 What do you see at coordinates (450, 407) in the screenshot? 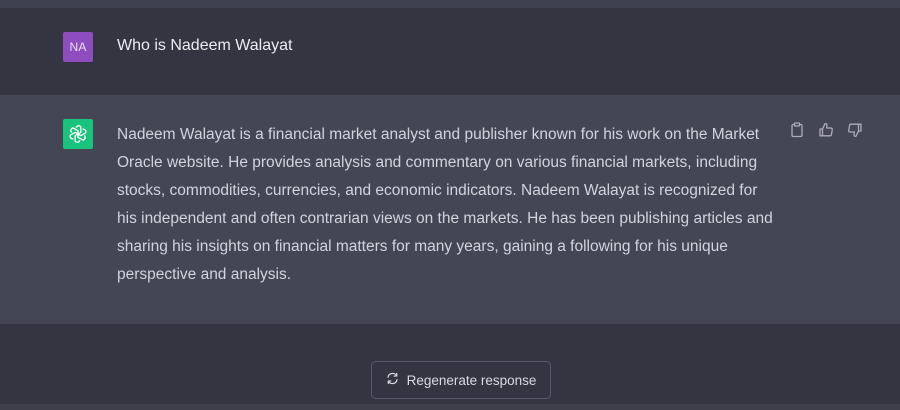
I see `input-area-edge` at bounding box center [450, 407].